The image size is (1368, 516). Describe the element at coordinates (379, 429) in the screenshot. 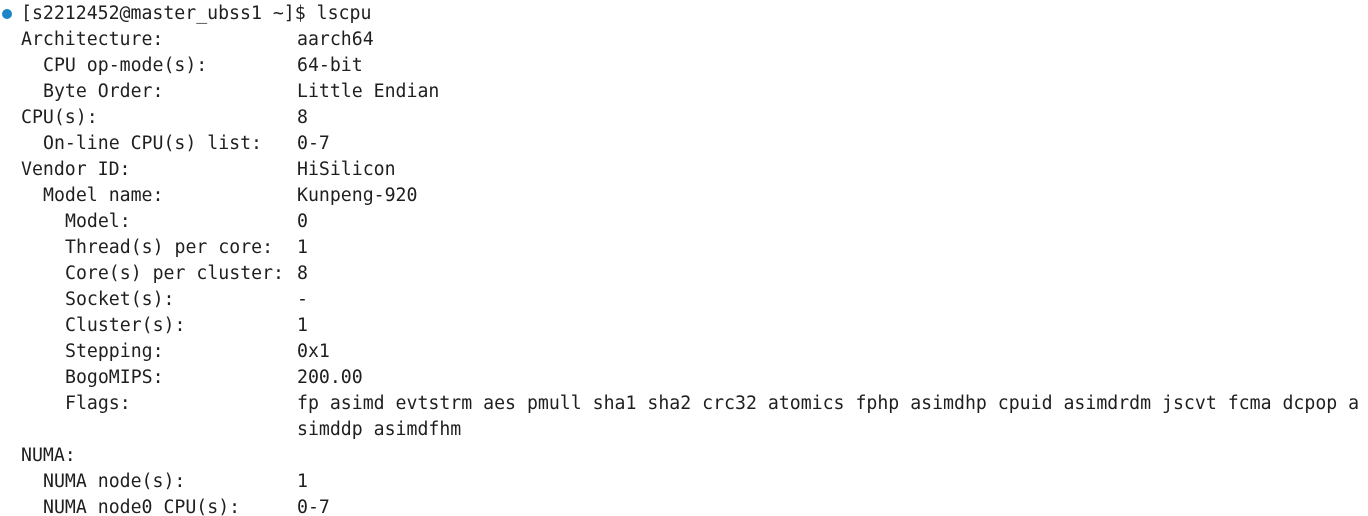

I see `lscpu-field-value: simddp asimdfhm` at that location.